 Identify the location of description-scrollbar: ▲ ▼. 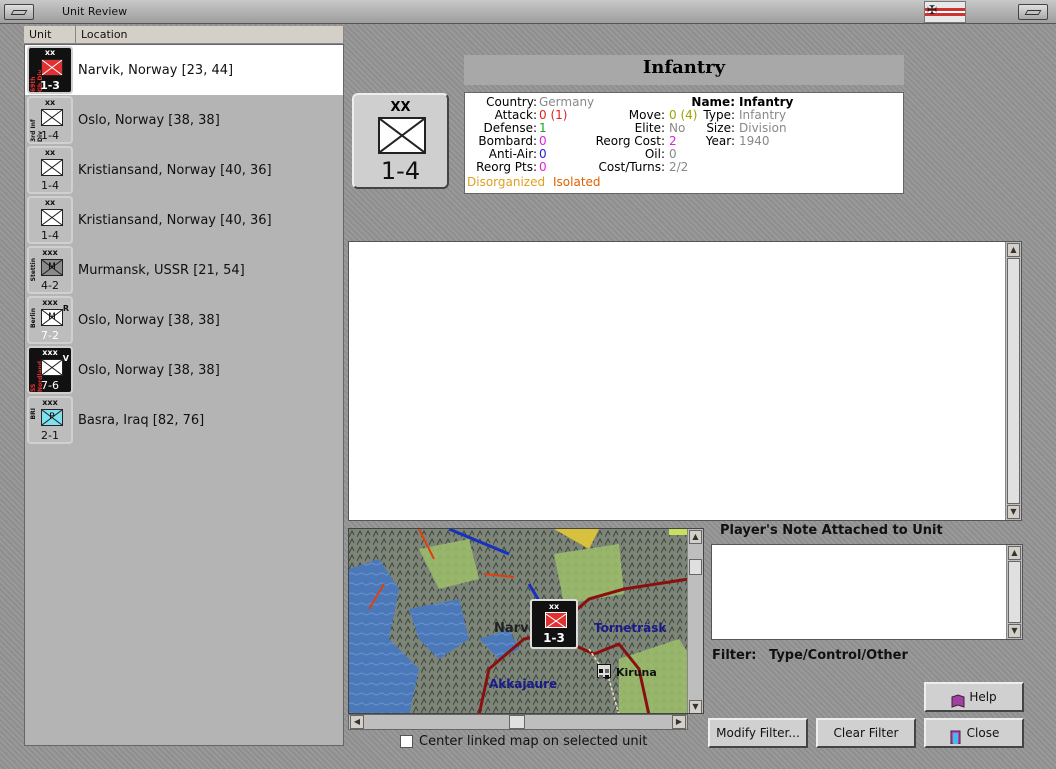
(1013, 381).